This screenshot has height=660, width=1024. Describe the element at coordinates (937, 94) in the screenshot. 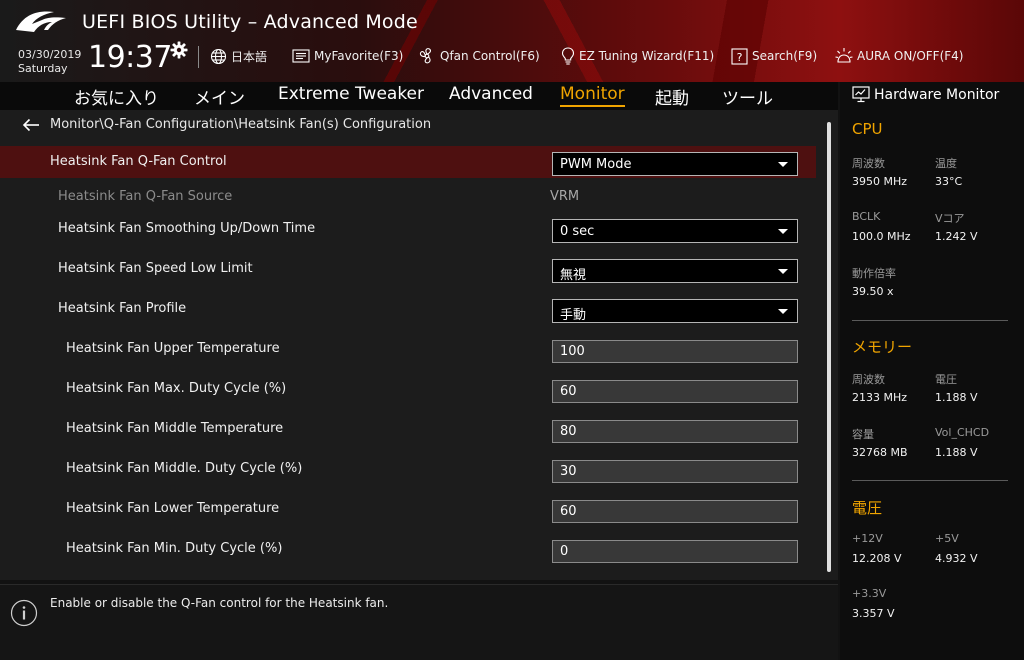

I see `hardware-monitor-title: Hardware Monitor` at that location.